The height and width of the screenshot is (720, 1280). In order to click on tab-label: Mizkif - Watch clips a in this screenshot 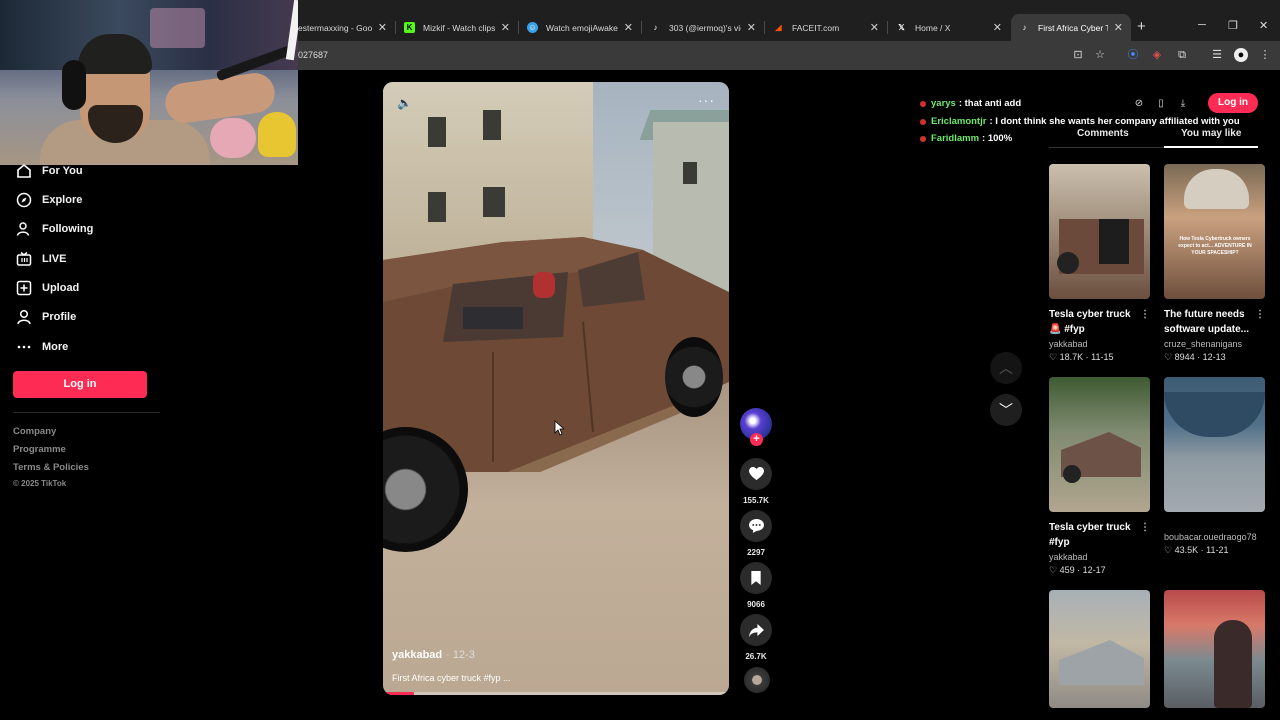, I will do `click(459, 27)`.